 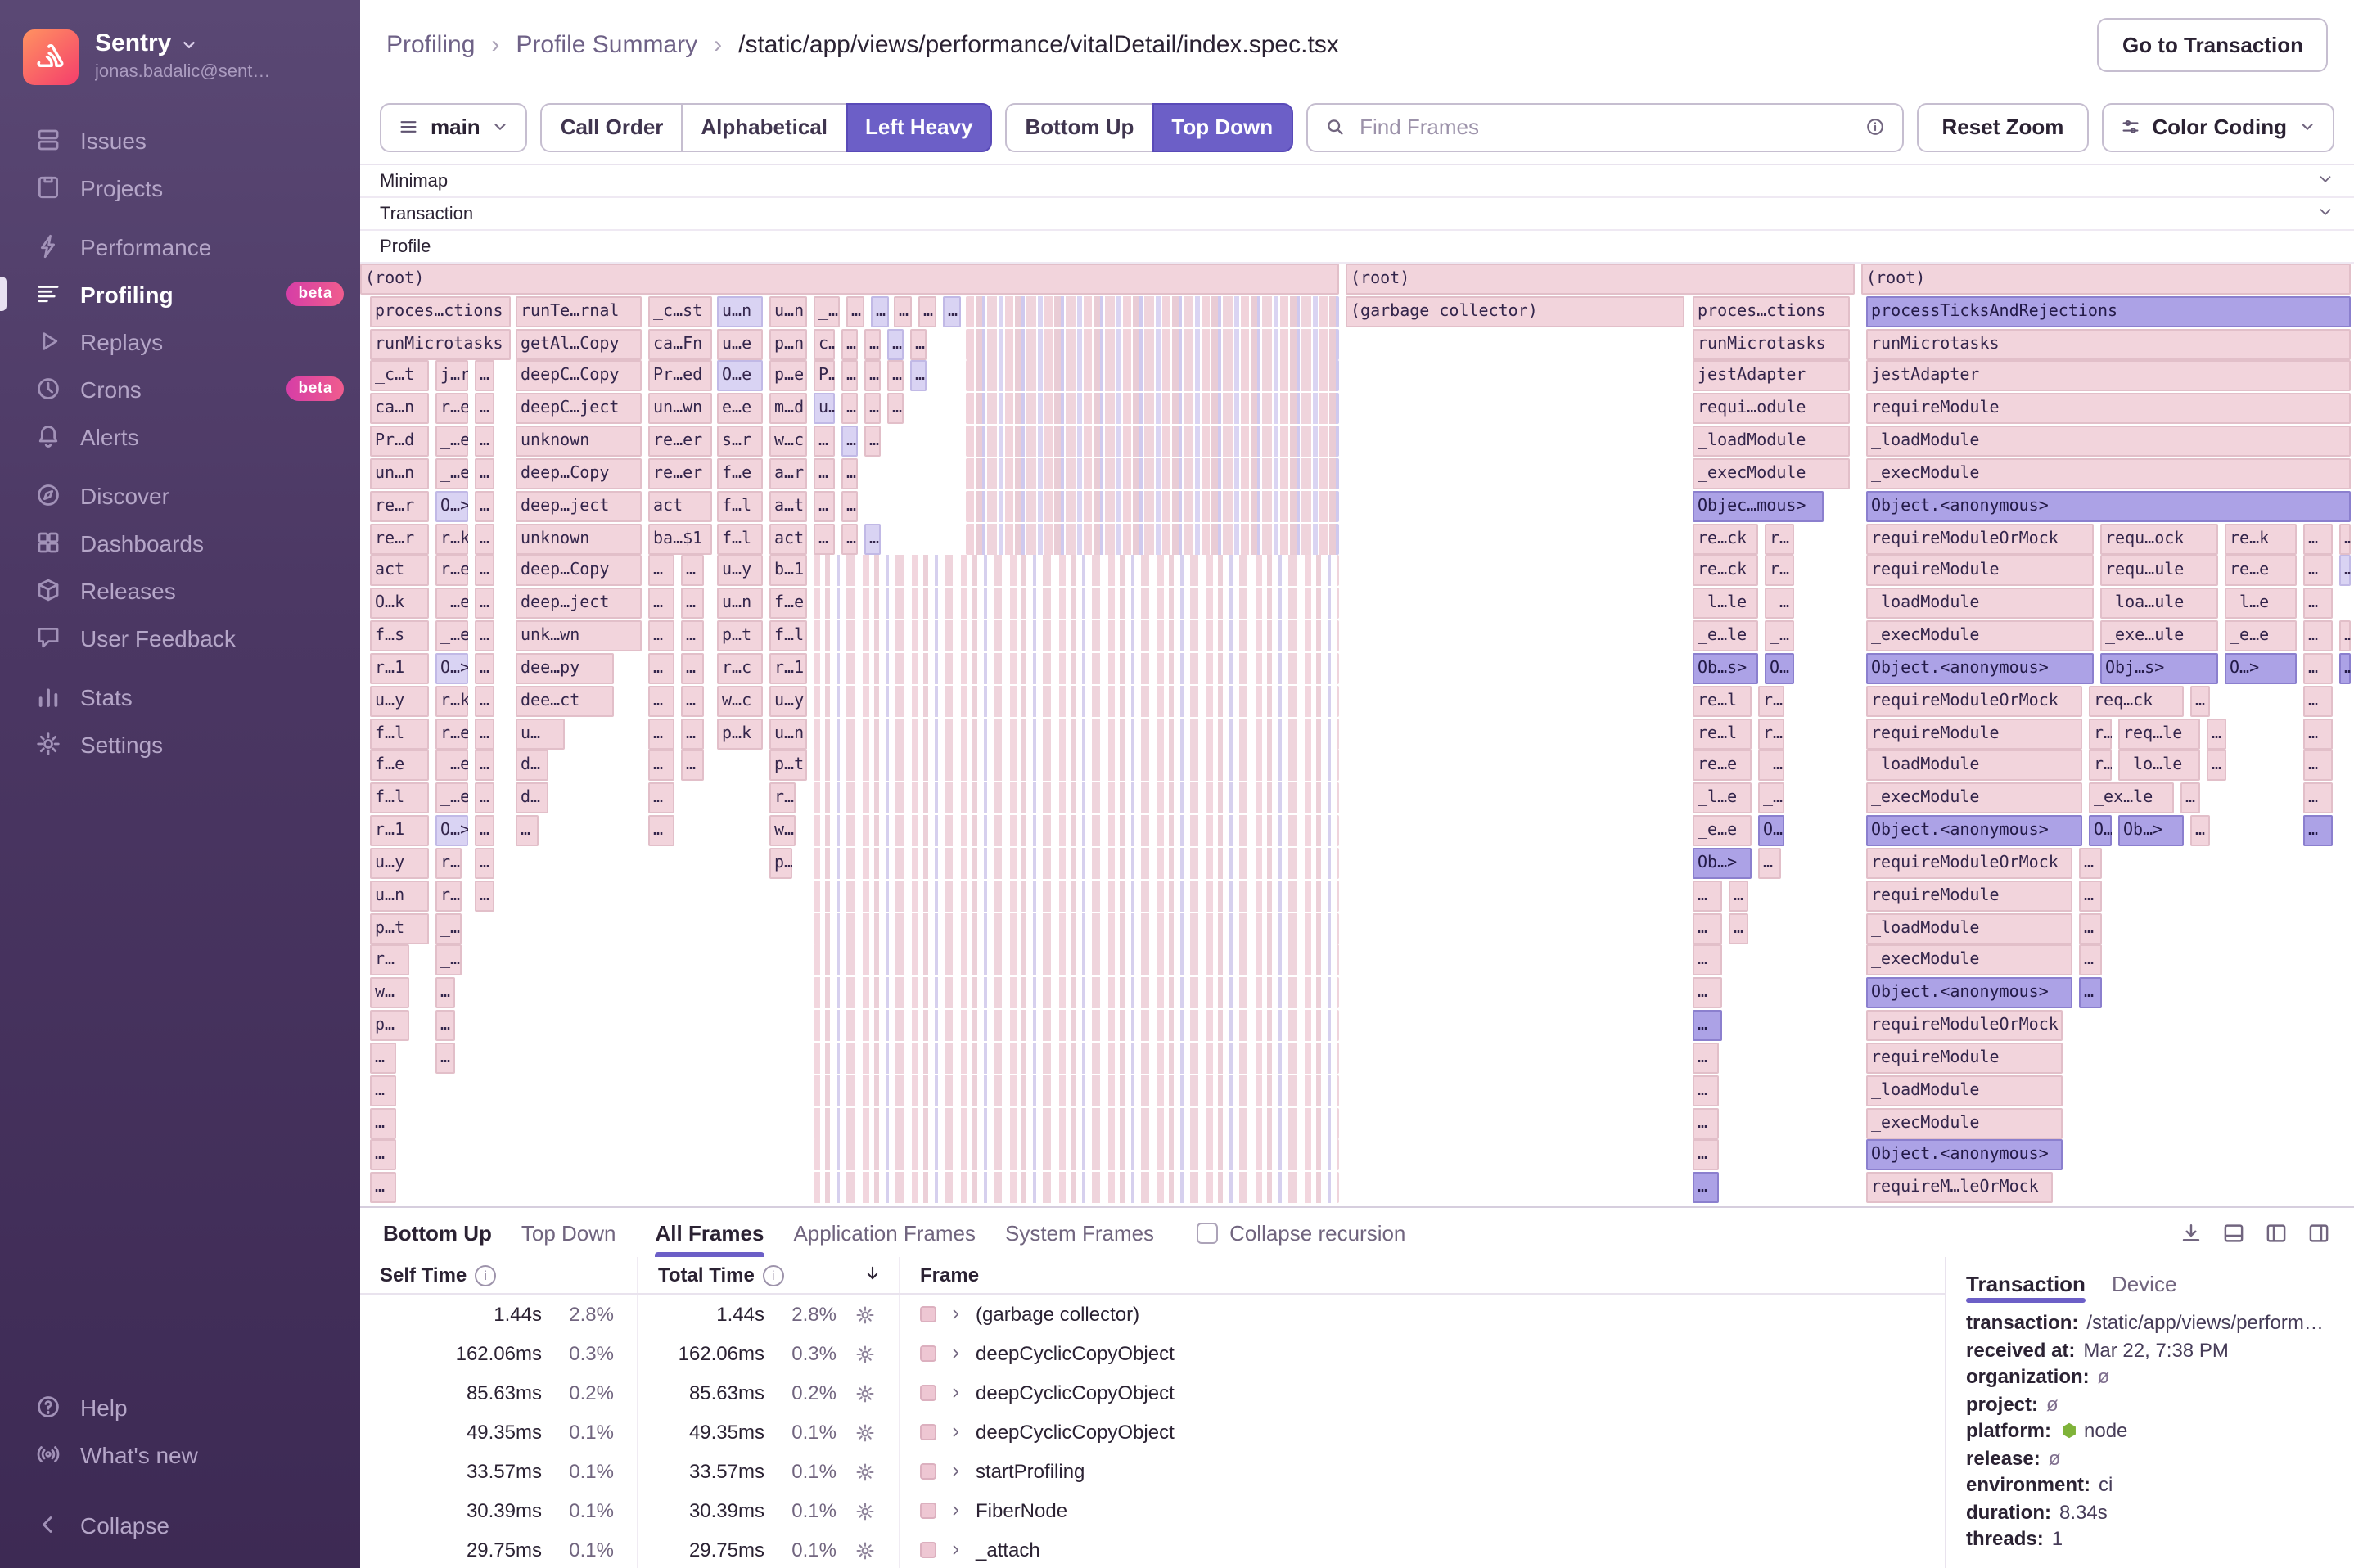 I want to click on flamegraph-frame: e…e, so click(x=740, y=409).